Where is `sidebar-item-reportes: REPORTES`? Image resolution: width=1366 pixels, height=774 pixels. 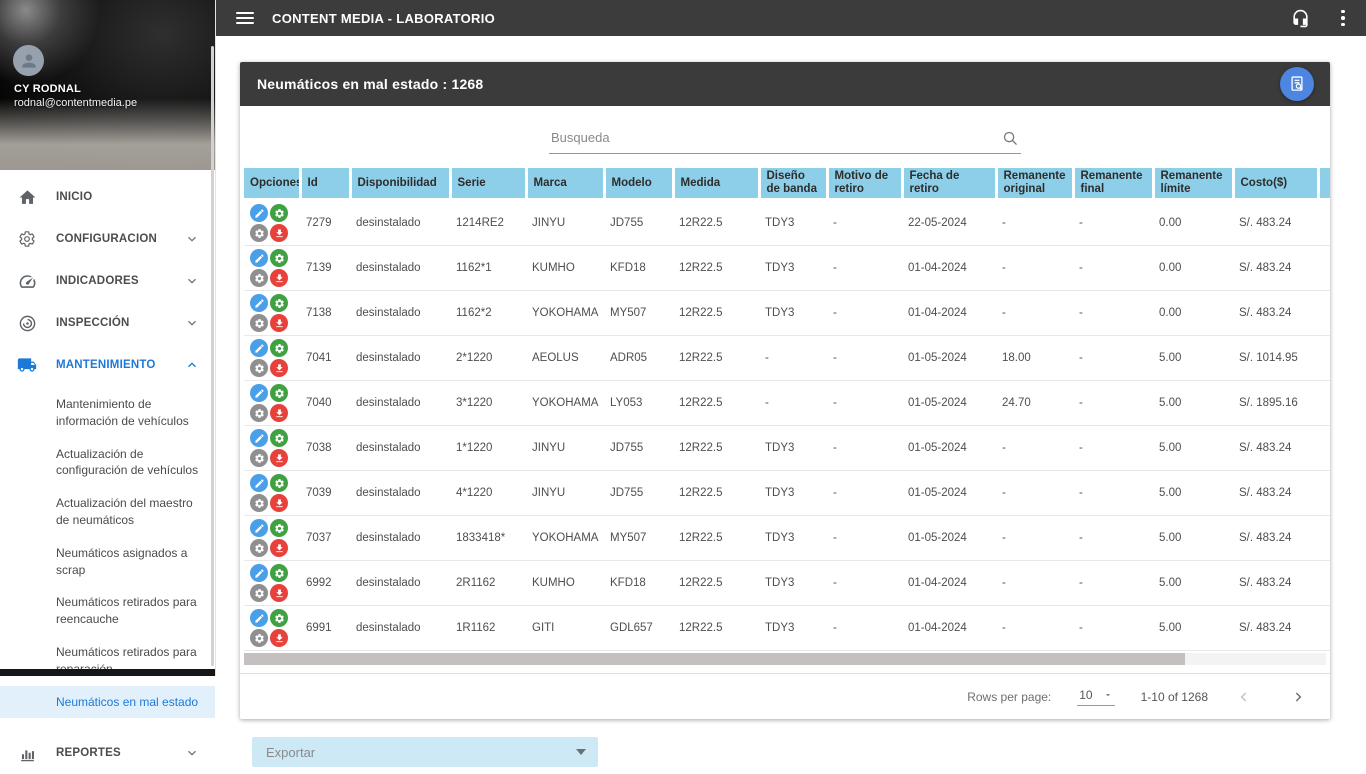
sidebar-item-reportes: REPORTES is located at coordinates (107, 753).